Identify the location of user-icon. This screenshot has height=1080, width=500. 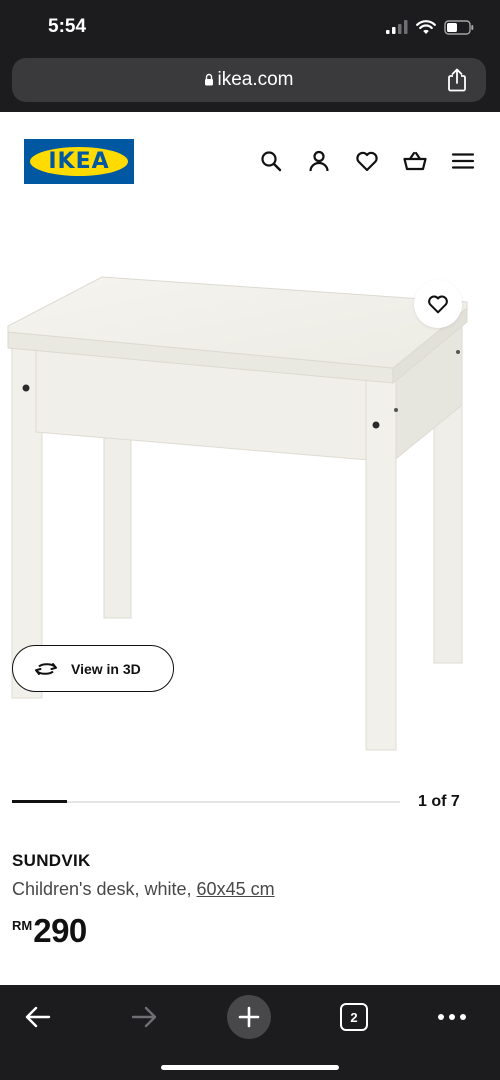
(319, 161).